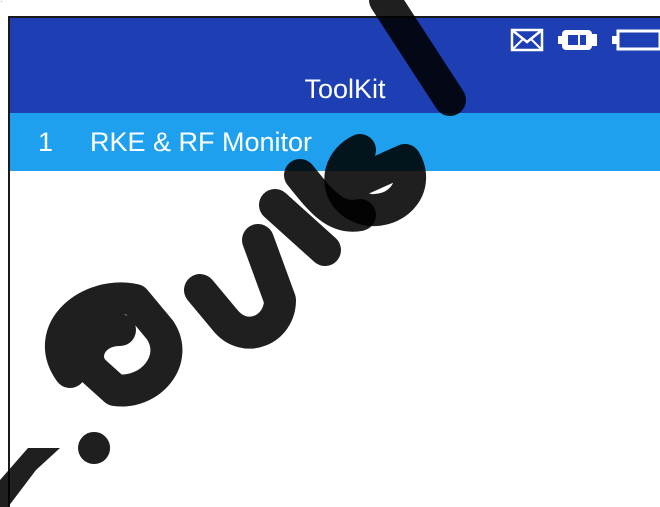  I want to click on vehicle-connection-icon, so click(578, 40).